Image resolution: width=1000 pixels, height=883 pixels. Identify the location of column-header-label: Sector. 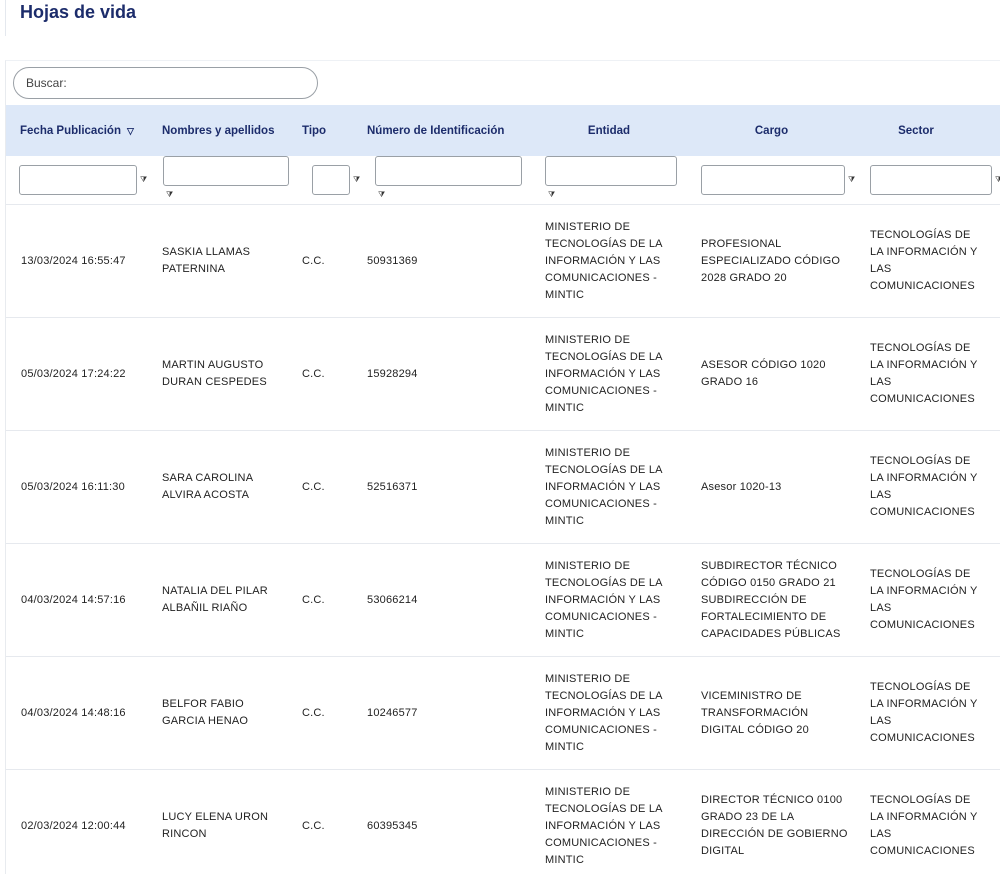
(916, 130).